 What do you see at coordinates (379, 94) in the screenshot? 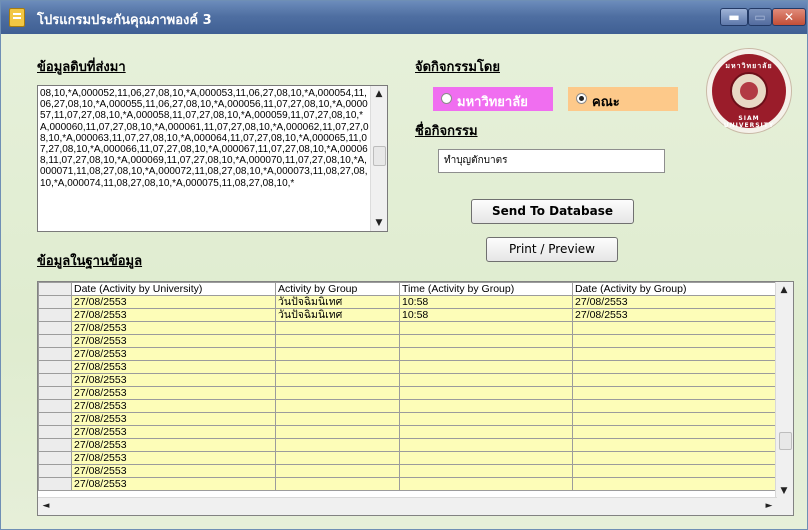
I see `scroll-up-arrow-icon: ▲` at bounding box center [379, 94].